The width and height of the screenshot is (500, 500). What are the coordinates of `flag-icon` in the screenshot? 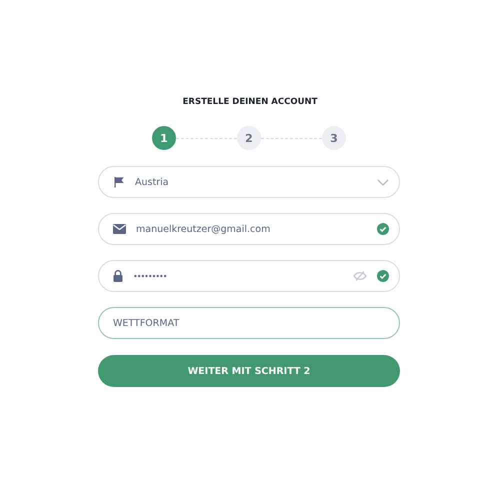 It's located at (119, 182).